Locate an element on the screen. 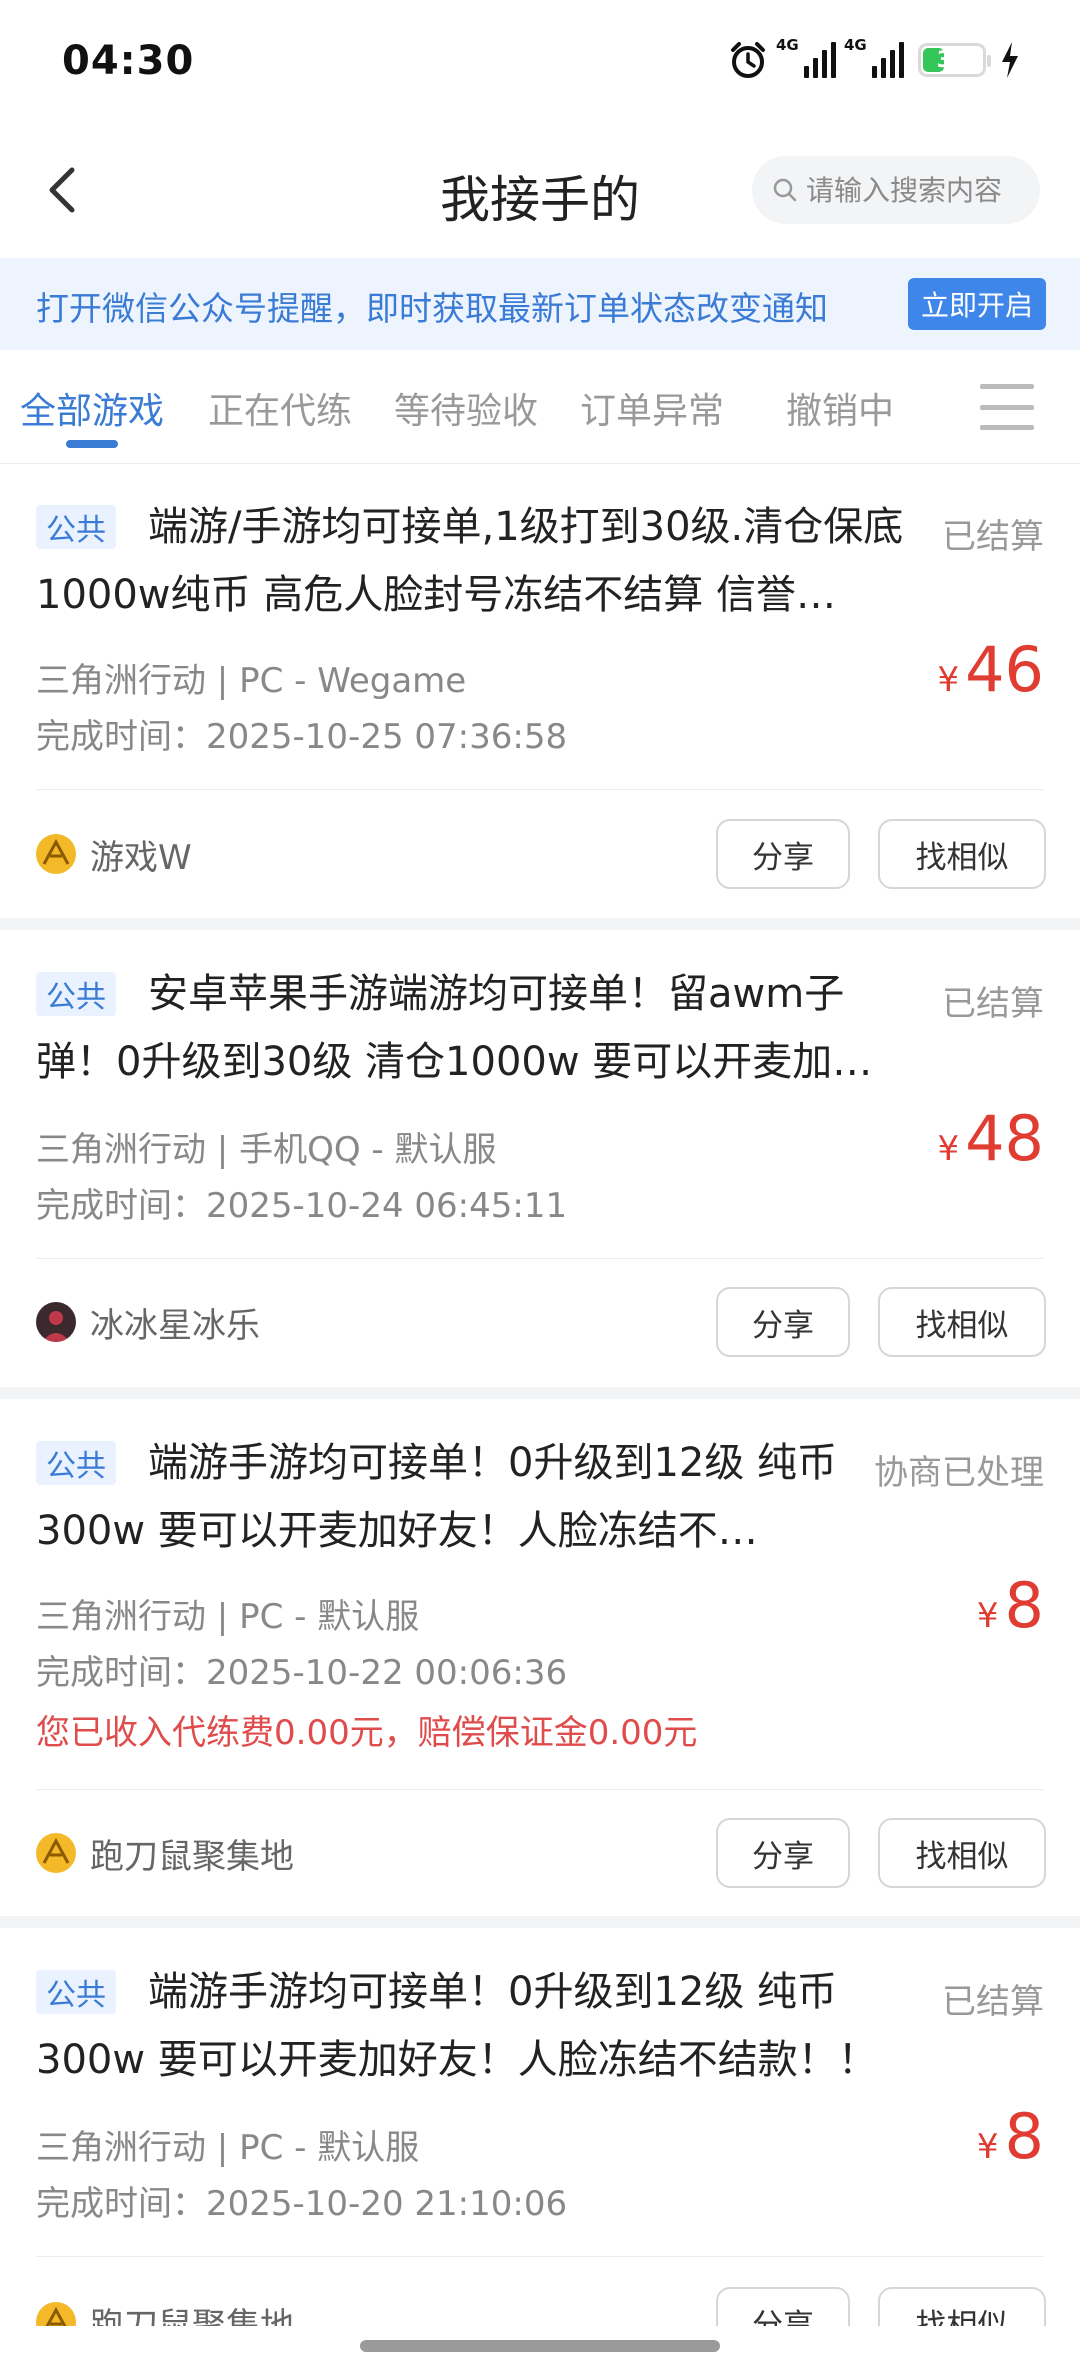 This screenshot has width=1080, height=2376. chevron-left-icon is located at coordinates (62, 190).